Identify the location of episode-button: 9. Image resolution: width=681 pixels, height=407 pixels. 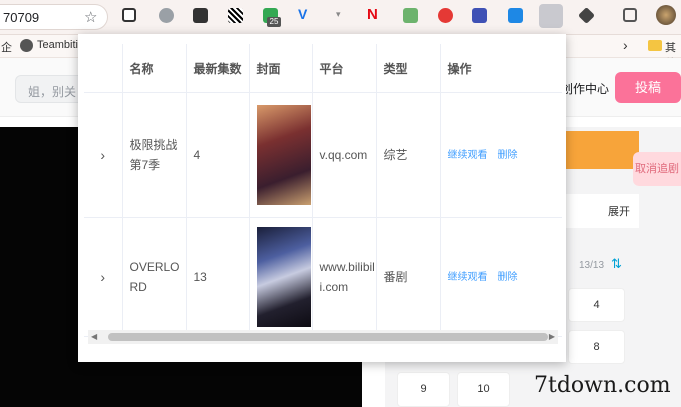
(423, 389).